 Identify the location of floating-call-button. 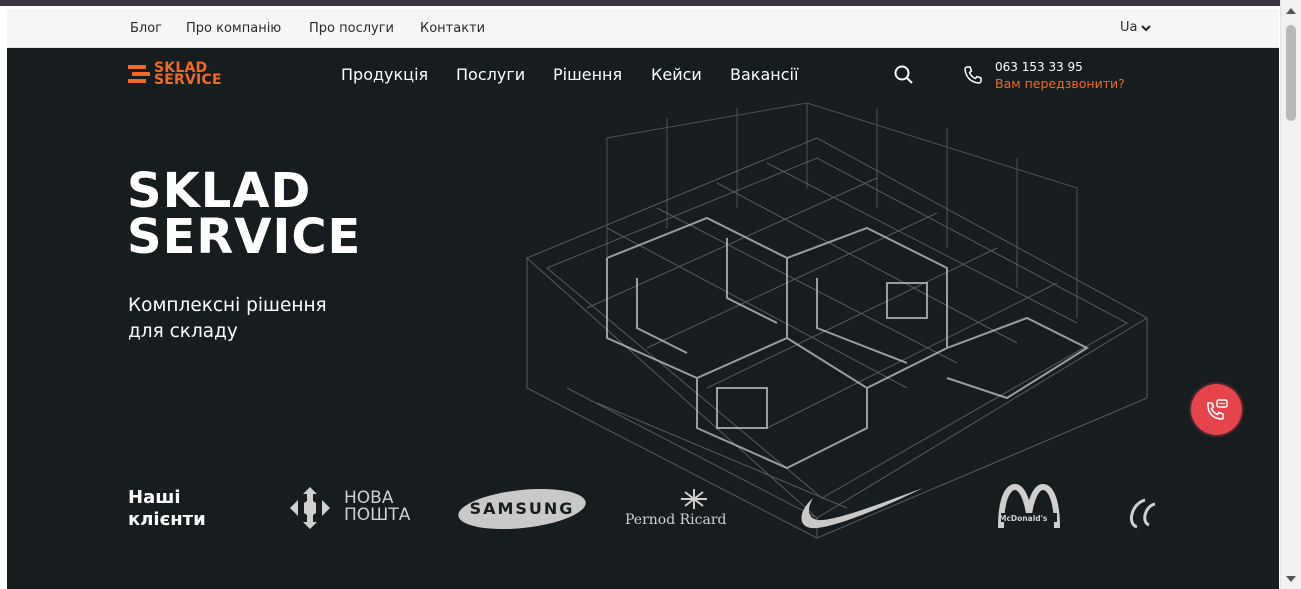
(1216, 409).